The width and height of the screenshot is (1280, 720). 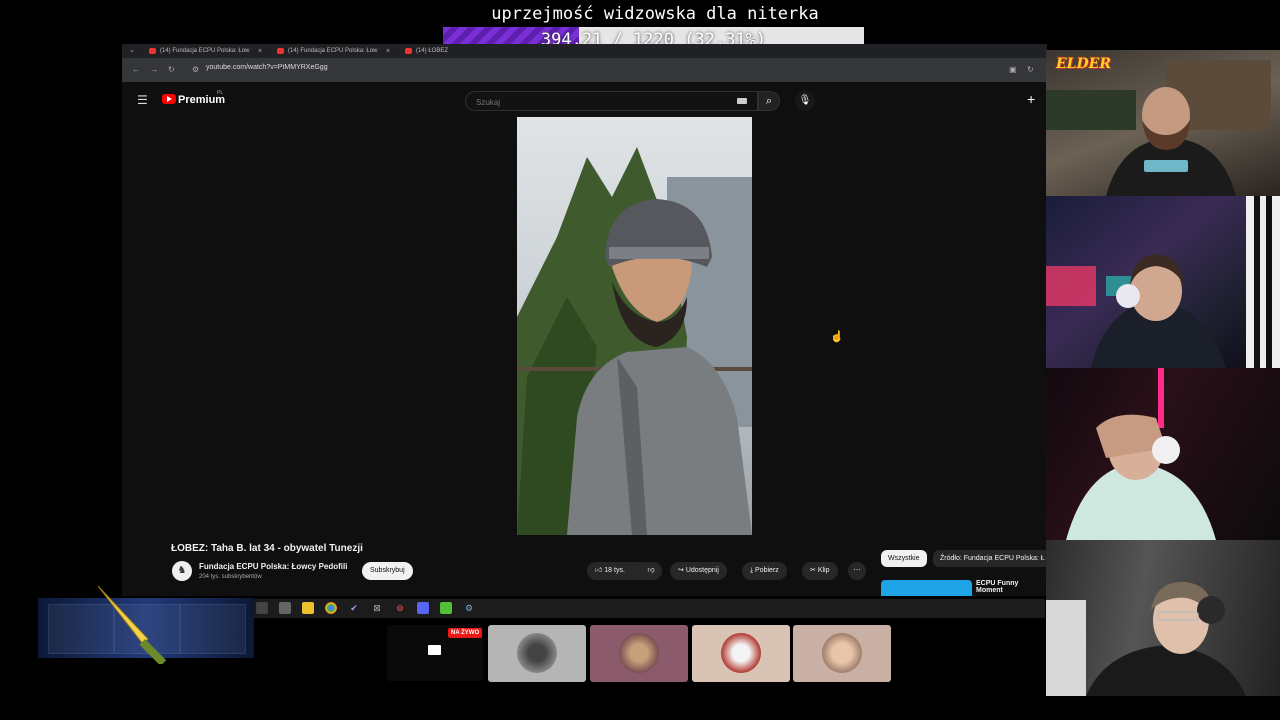 What do you see at coordinates (273, 566) in the screenshot?
I see `channel-name: Fundacja ECPU Polska: Łowcy Pedofili` at bounding box center [273, 566].